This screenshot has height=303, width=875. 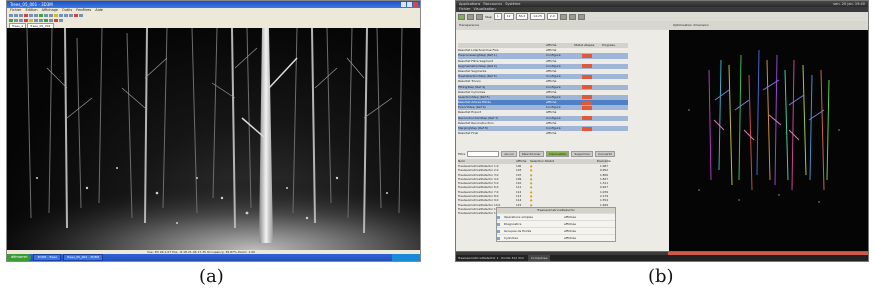 I want to click on pan-icon, so click(x=46, y=15).